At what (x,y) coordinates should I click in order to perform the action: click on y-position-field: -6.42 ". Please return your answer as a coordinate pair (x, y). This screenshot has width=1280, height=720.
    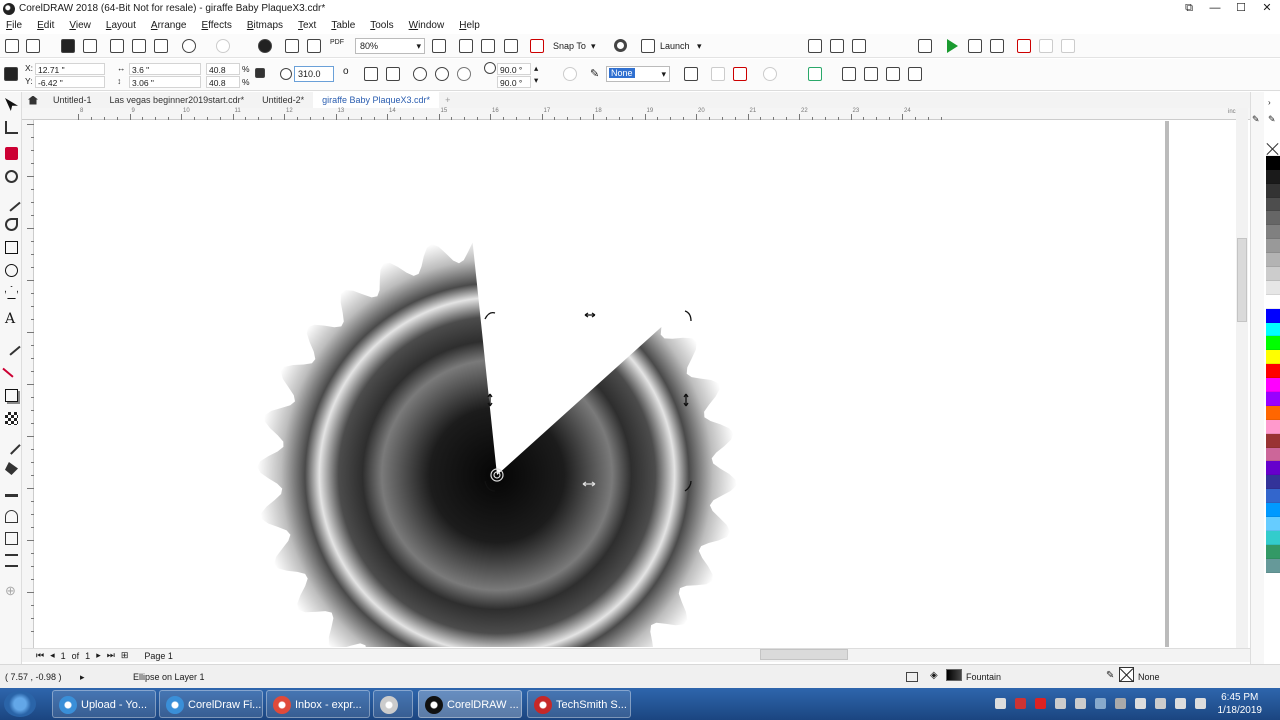
    Looking at the image, I should click on (70, 82).